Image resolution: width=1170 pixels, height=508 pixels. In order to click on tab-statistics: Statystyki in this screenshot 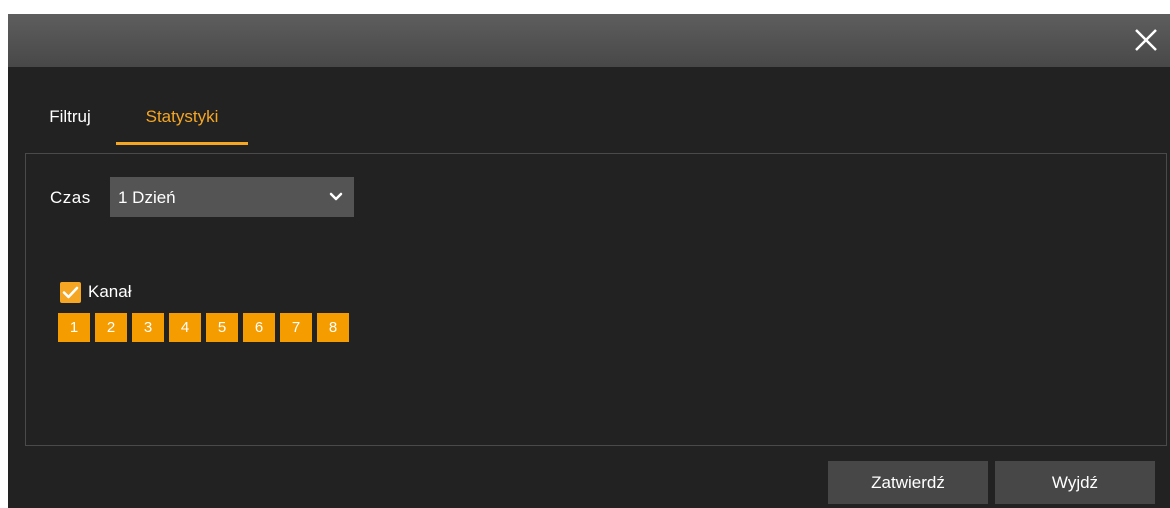, I will do `click(182, 122)`.